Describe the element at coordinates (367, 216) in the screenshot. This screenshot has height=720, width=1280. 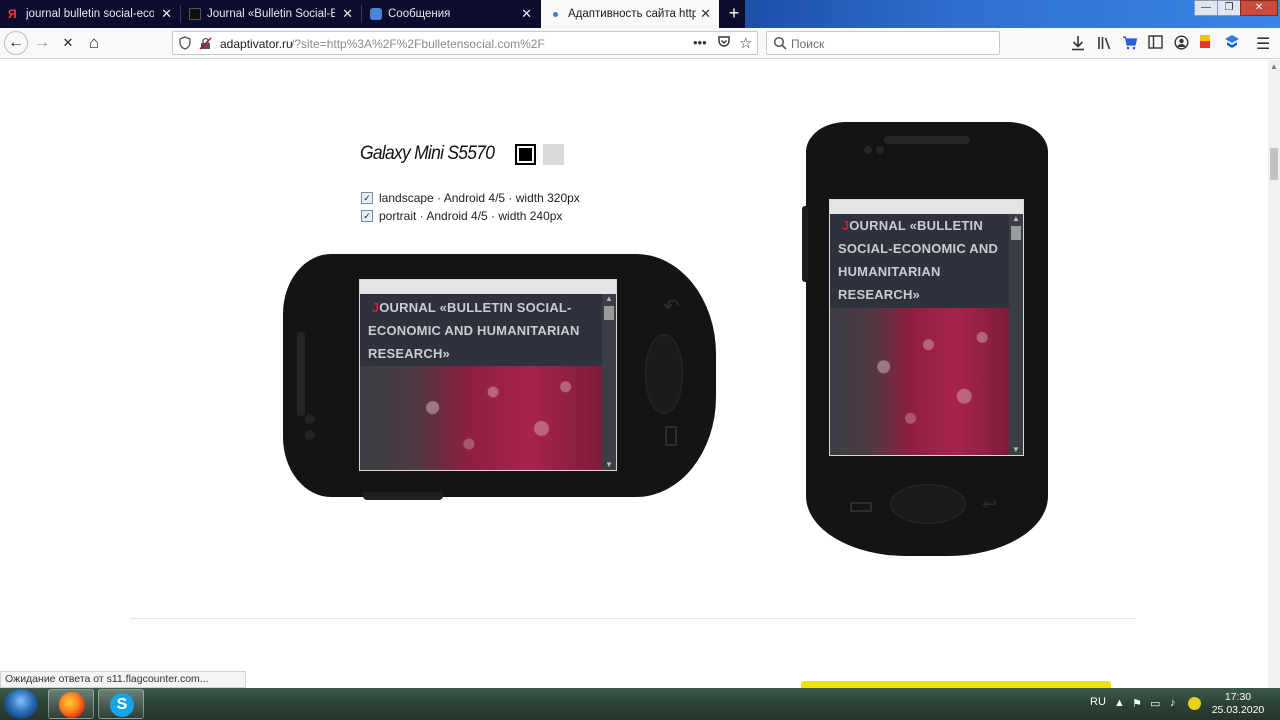
I see `portrait-checkbox: ✓` at that location.